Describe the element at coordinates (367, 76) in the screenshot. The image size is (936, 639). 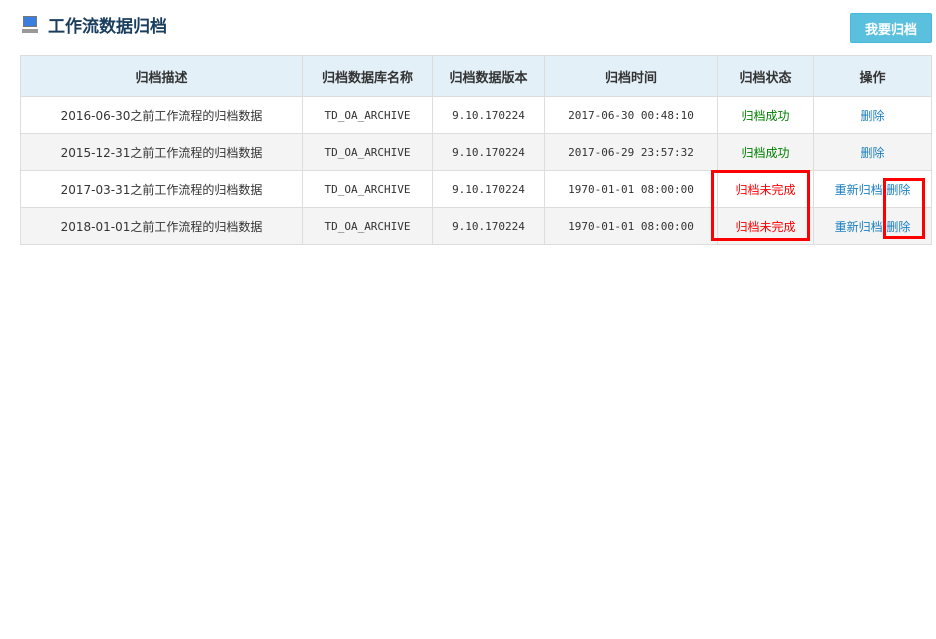
I see `col-header-db-name: 归档数据库名称` at that location.